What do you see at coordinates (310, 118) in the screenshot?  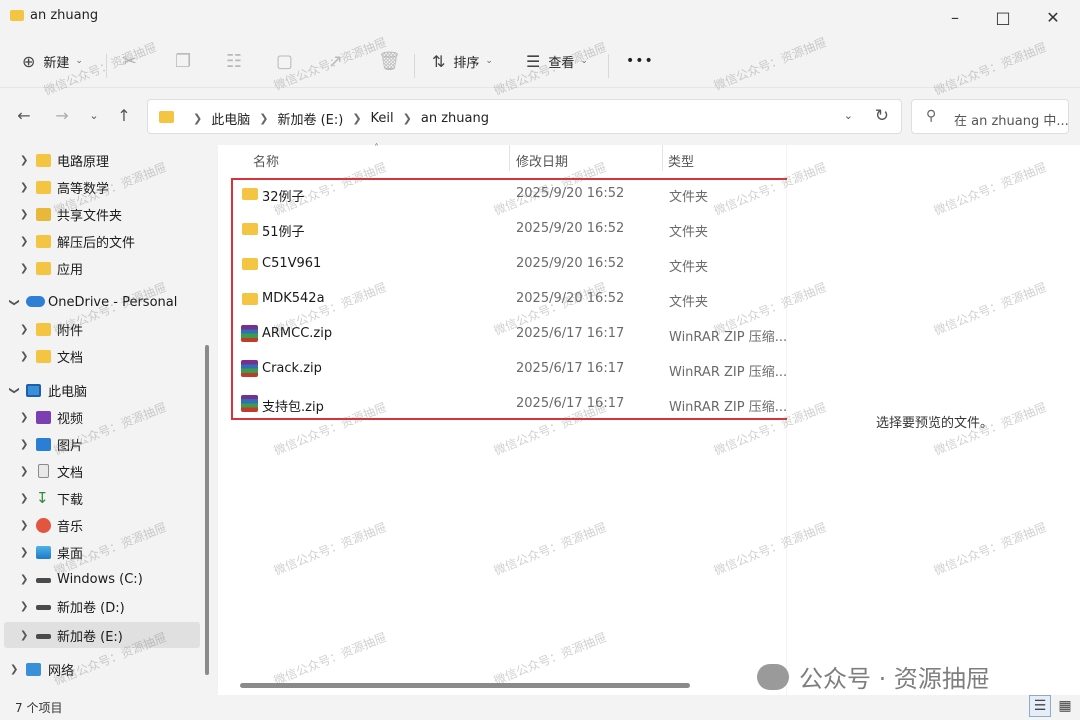 I see `breadcrumb-item: 新加卷 (E:)` at bounding box center [310, 118].